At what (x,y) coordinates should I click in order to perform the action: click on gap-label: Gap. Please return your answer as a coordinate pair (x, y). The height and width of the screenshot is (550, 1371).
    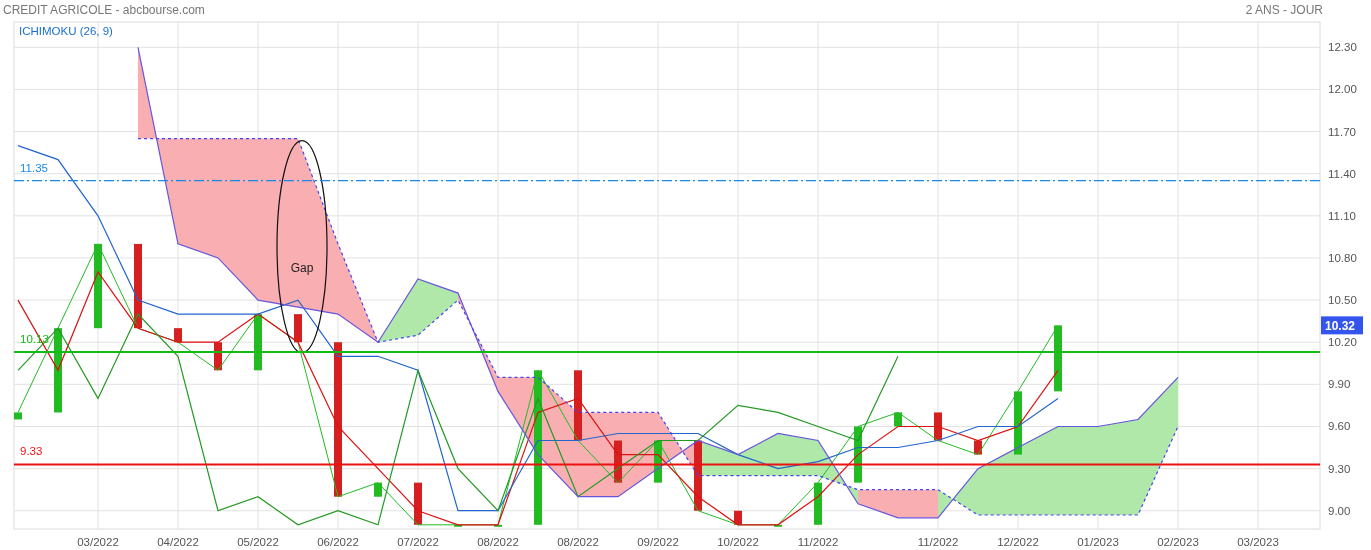
    Looking at the image, I should click on (302, 267).